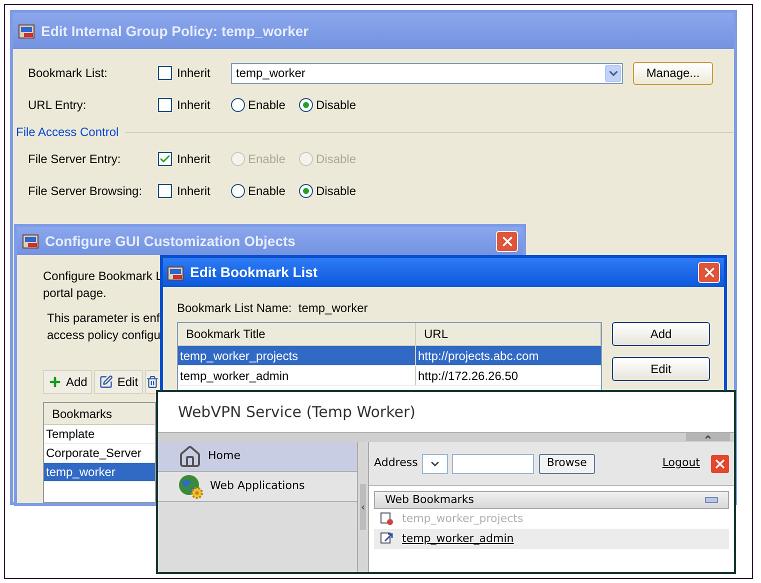 The image size is (761, 583). Describe the element at coordinates (85, 191) in the screenshot. I see `field-label: File Server Browsing:` at that location.